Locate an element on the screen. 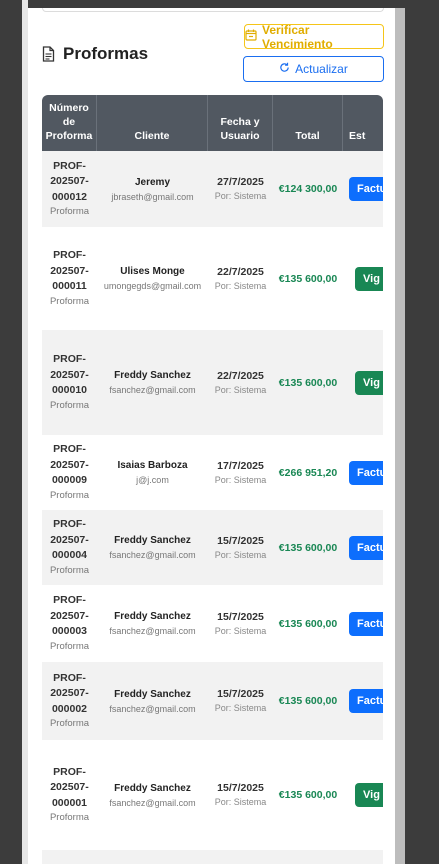 Image resolution: width=439 pixels, height=864 pixels. verify-expiration-button: Verificar Vencimiento is located at coordinates (314, 36).